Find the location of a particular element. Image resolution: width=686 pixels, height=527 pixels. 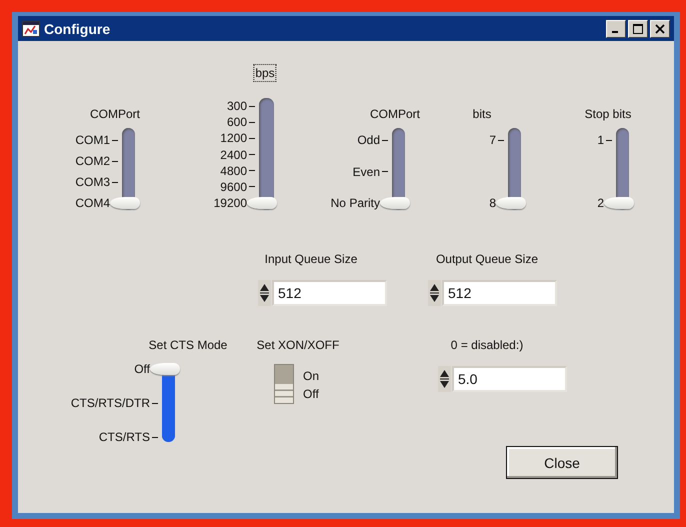

minimize-button is located at coordinates (616, 29).